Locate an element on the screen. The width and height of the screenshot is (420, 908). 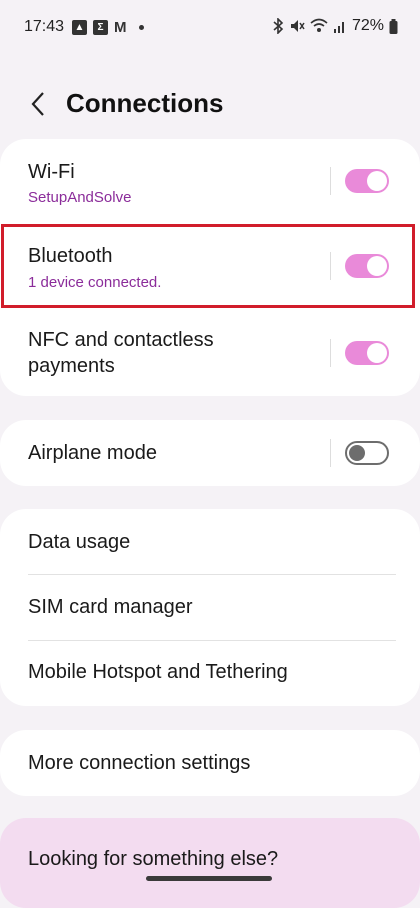
notification-icons: ▲ Σ M is located at coordinates (108, 27).